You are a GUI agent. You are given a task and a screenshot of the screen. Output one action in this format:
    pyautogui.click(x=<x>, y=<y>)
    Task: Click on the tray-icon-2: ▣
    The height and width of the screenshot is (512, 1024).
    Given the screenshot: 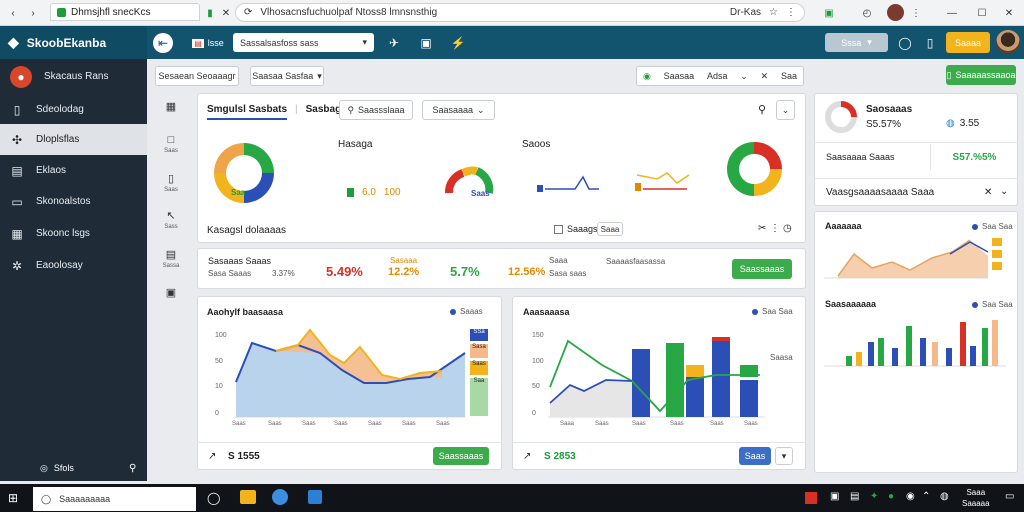 What is the action you would take?
    pyautogui.click(x=834, y=496)
    